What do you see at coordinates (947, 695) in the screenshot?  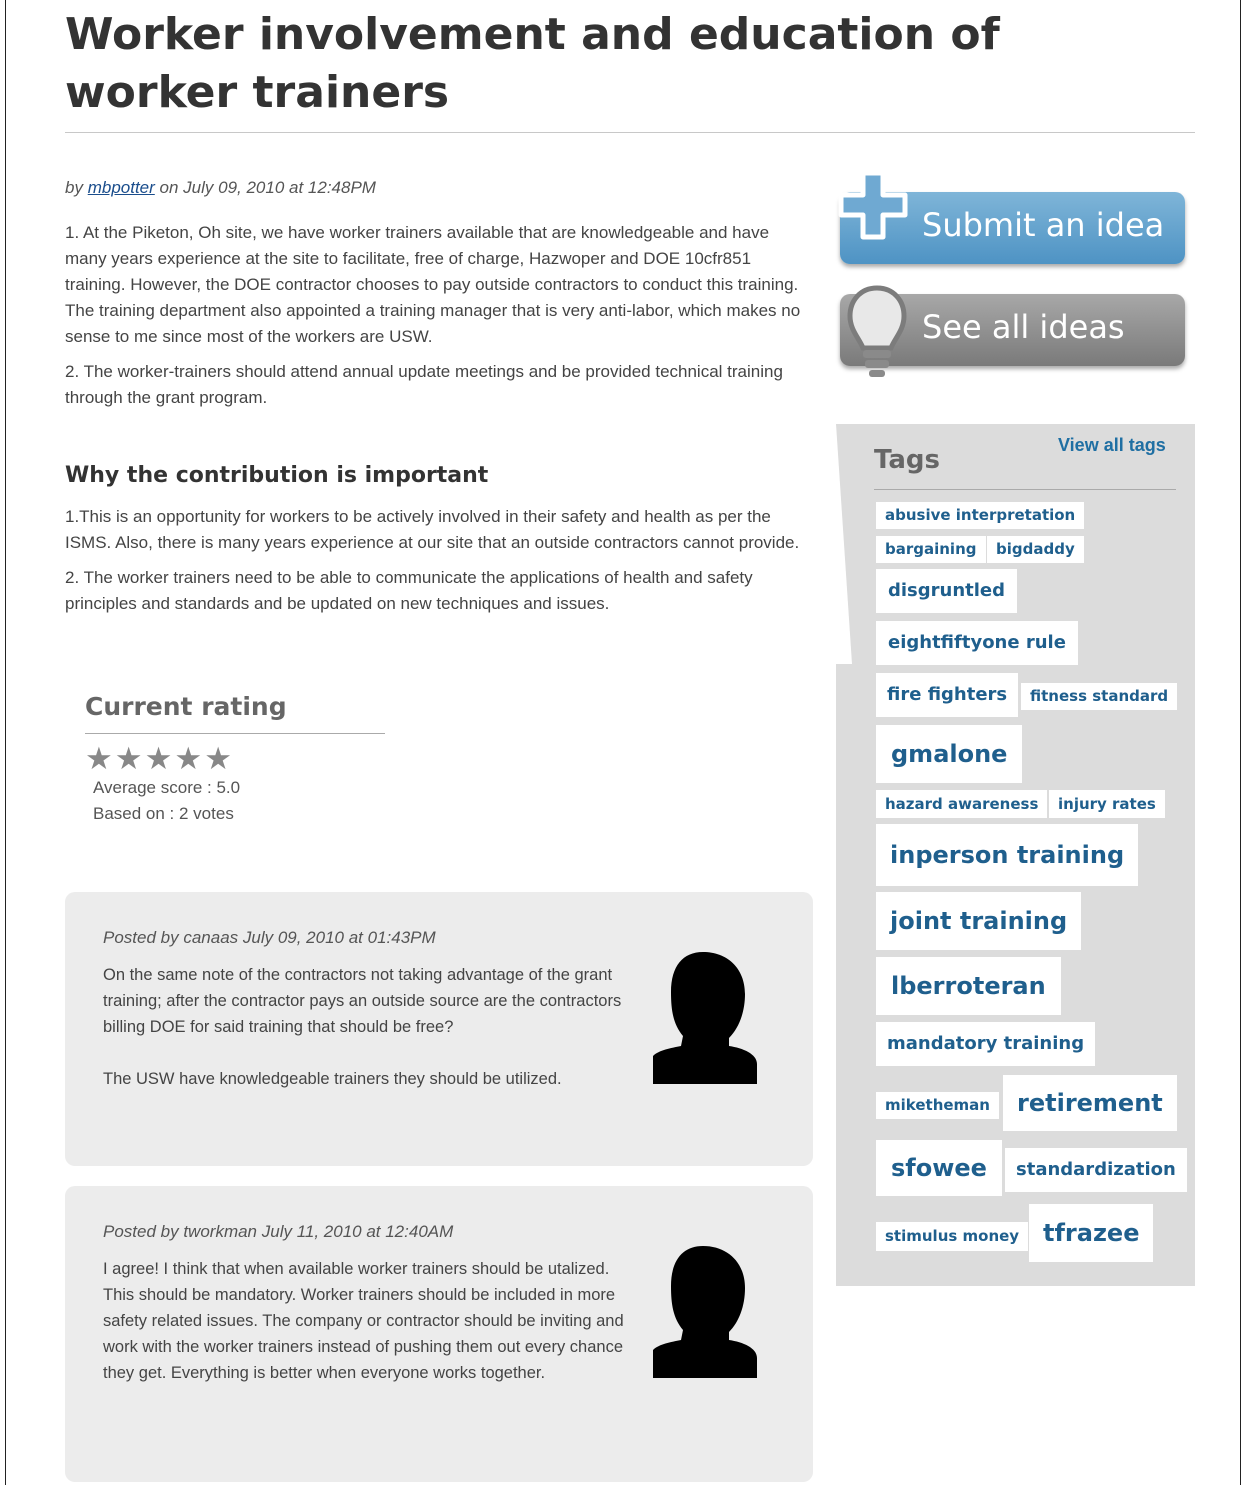 I see `tag-link: fire fighters` at bounding box center [947, 695].